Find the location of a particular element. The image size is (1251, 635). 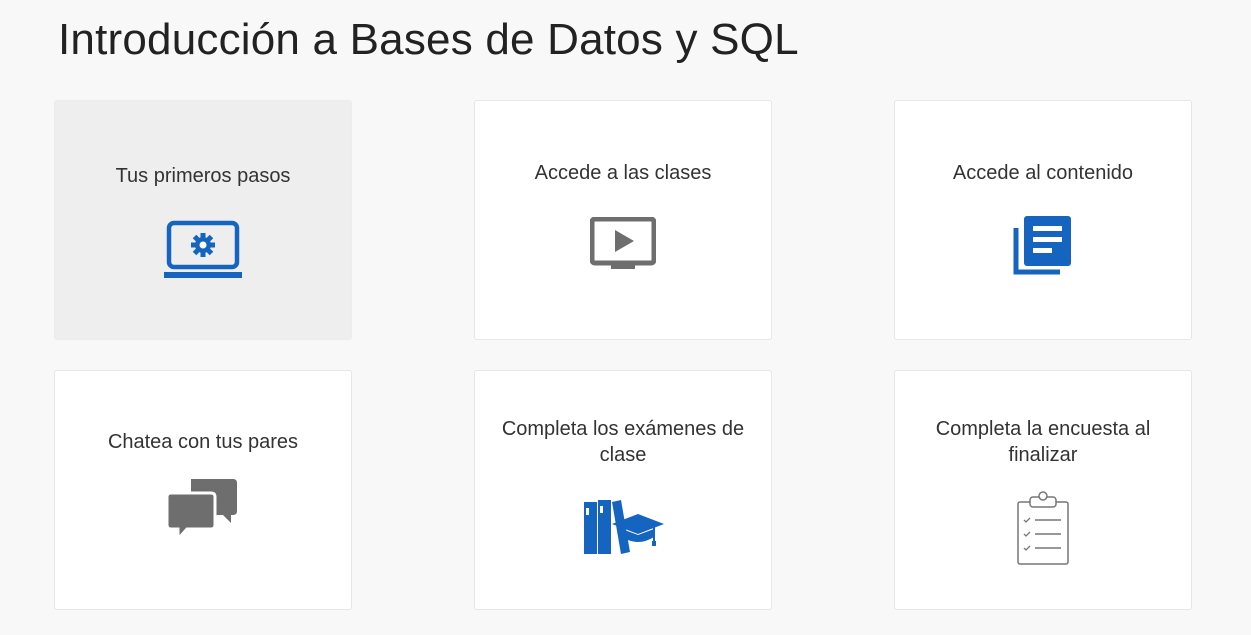

card-clases: Accede a las clases is located at coordinates (623, 220).